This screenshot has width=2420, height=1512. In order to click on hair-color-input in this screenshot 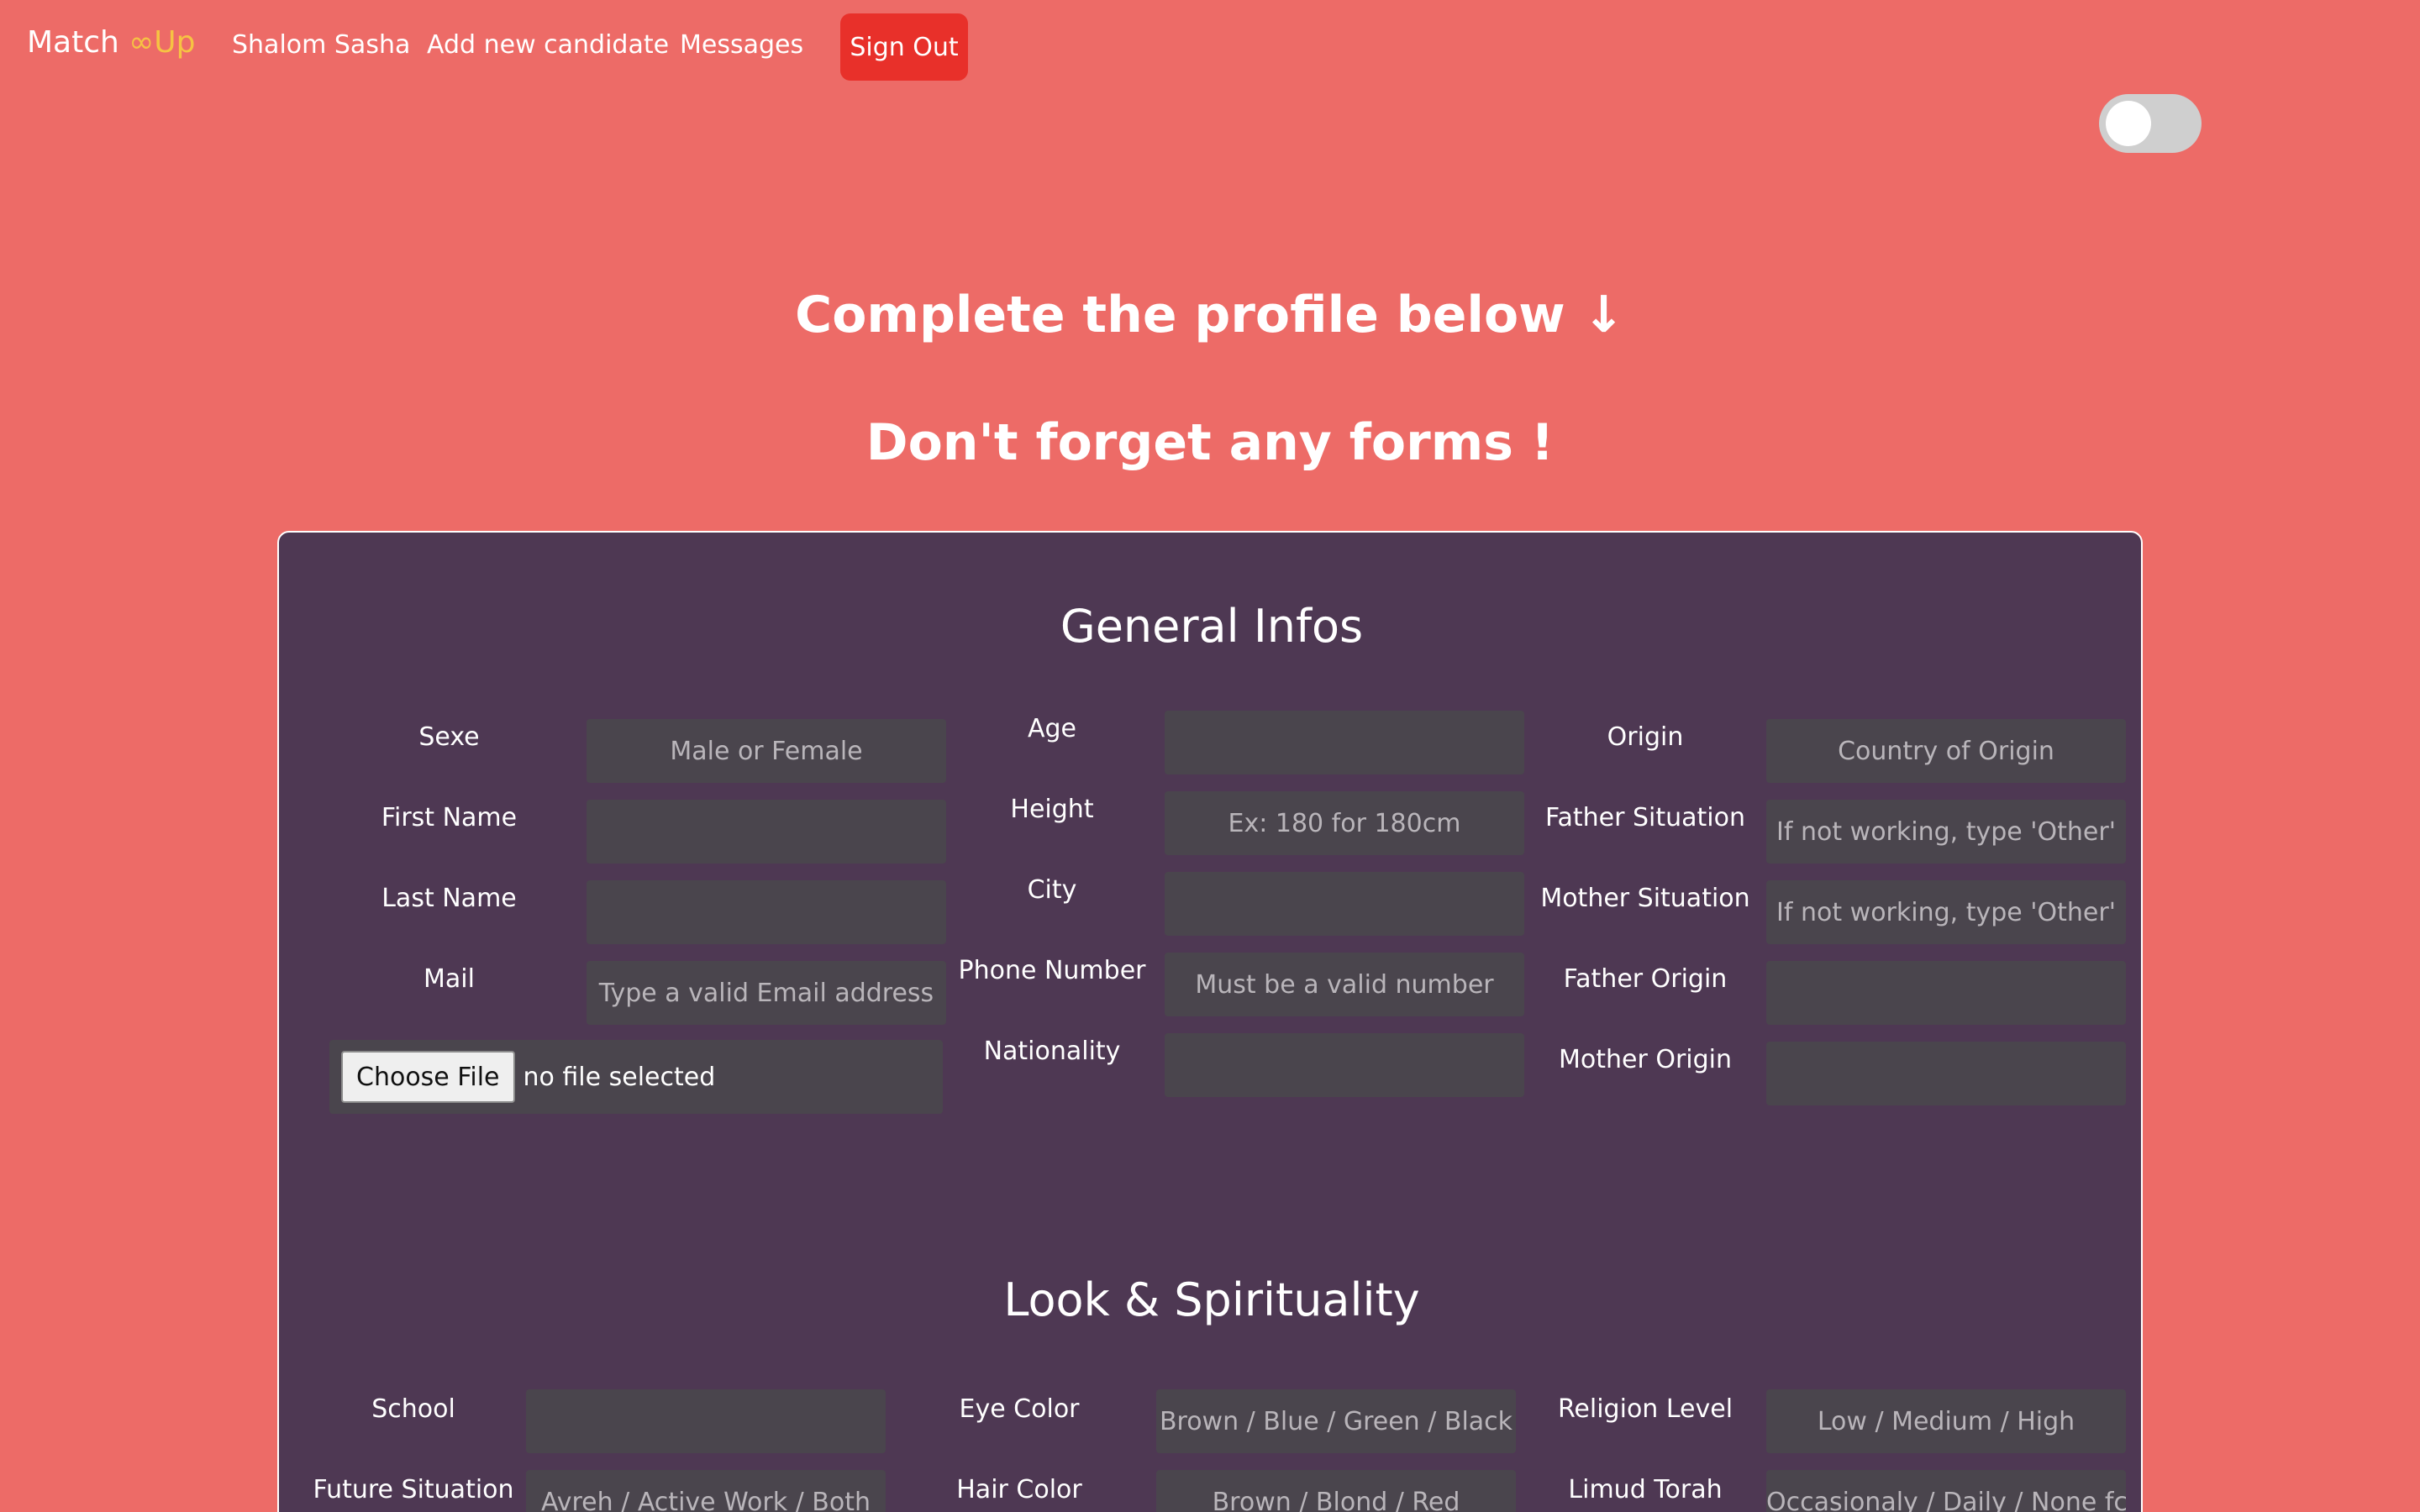, I will do `click(1336, 1491)`.